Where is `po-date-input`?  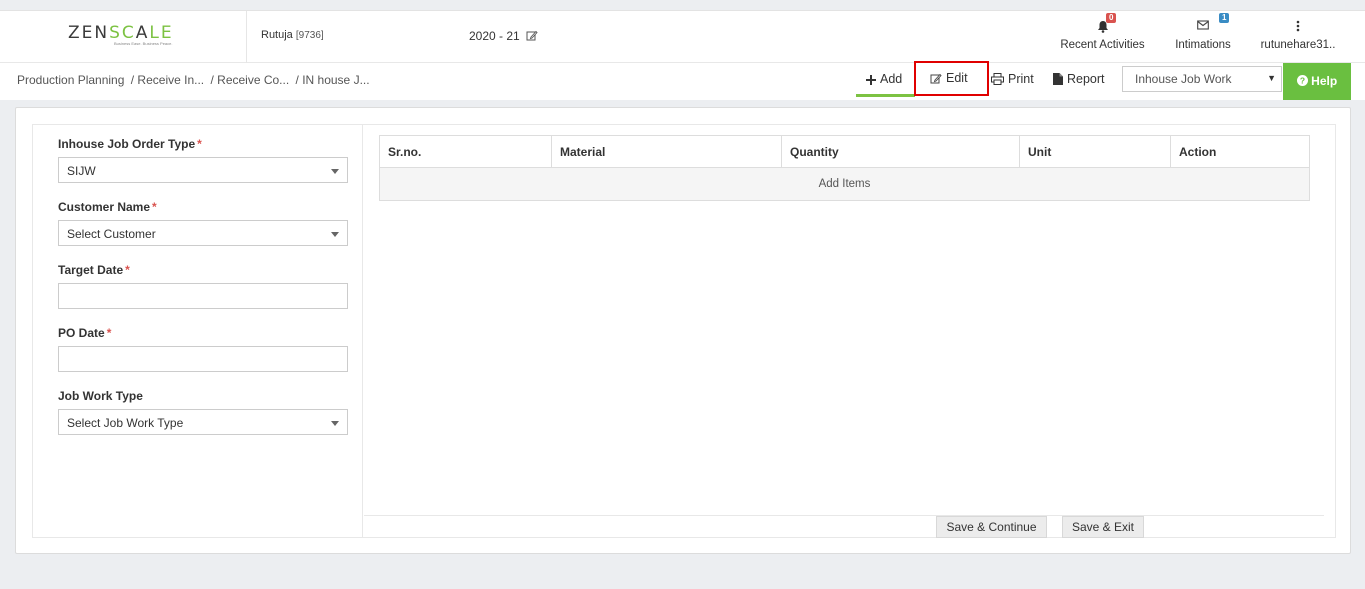
po-date-input is located at coordinates (203, 359).